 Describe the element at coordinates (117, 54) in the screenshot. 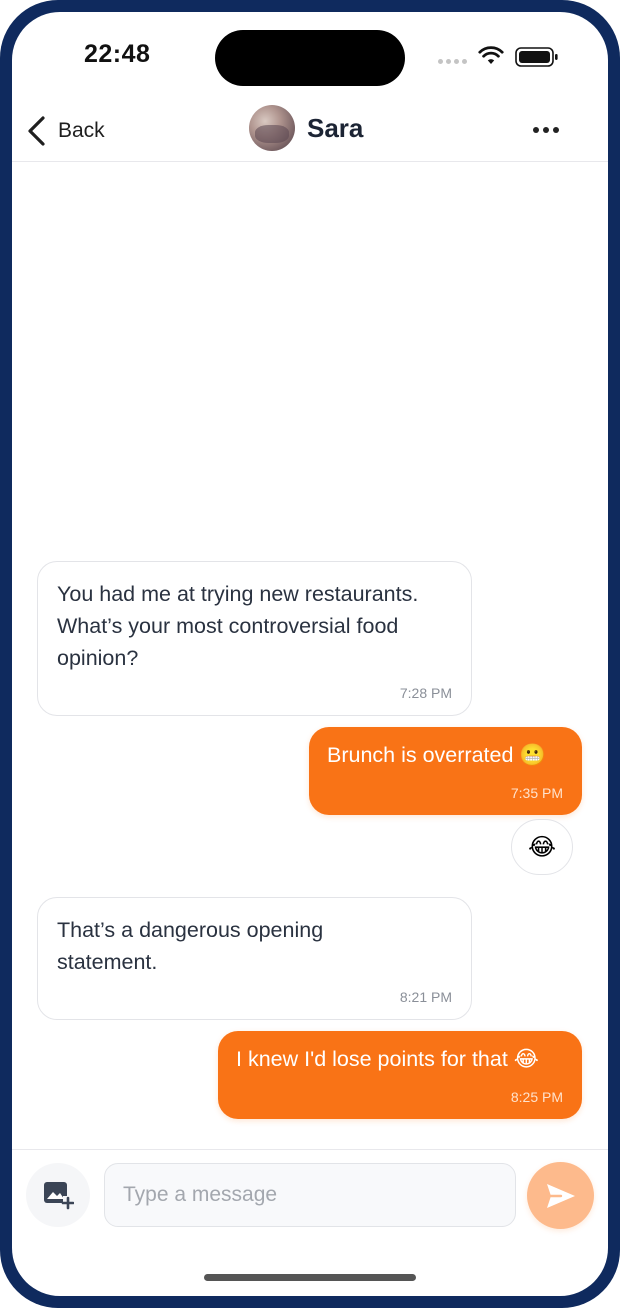

I see `status-time: 22:48` at that location.